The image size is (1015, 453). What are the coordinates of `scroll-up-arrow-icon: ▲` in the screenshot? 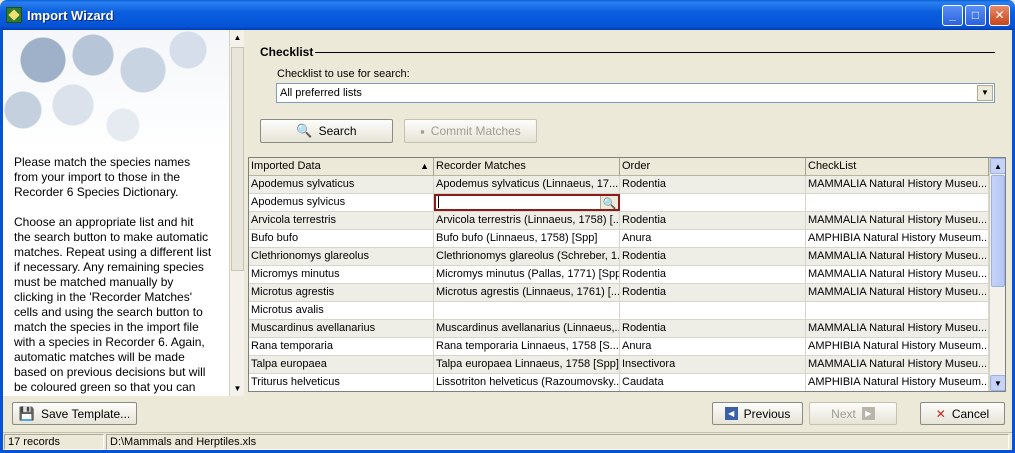 It's located at (237, 37).